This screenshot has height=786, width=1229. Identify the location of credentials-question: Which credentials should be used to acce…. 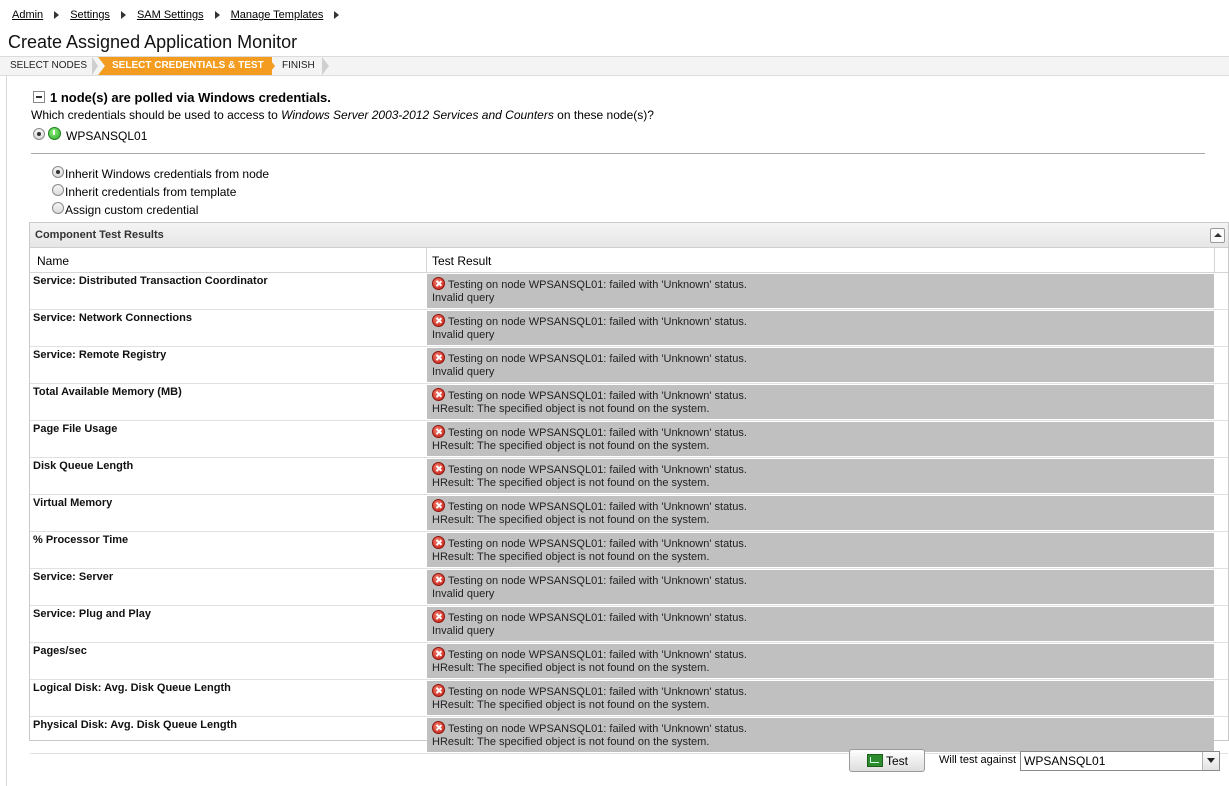
(342, 115).